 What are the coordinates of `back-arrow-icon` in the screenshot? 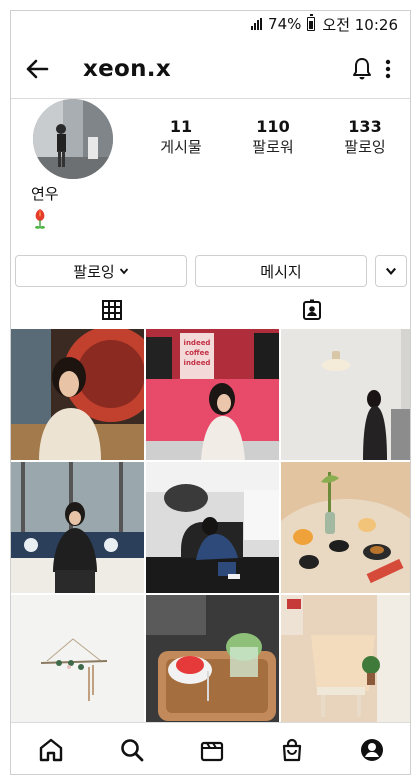 It's located at (37, 69).